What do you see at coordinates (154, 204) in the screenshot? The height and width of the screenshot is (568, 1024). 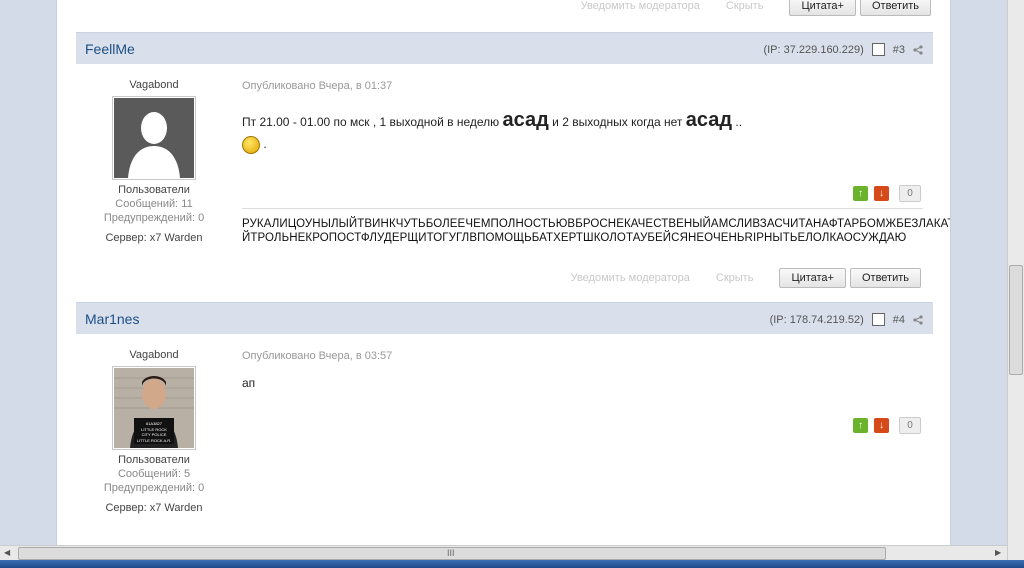 I see `user-messages: Сообщений: 11` at bounding box center [154, 204].